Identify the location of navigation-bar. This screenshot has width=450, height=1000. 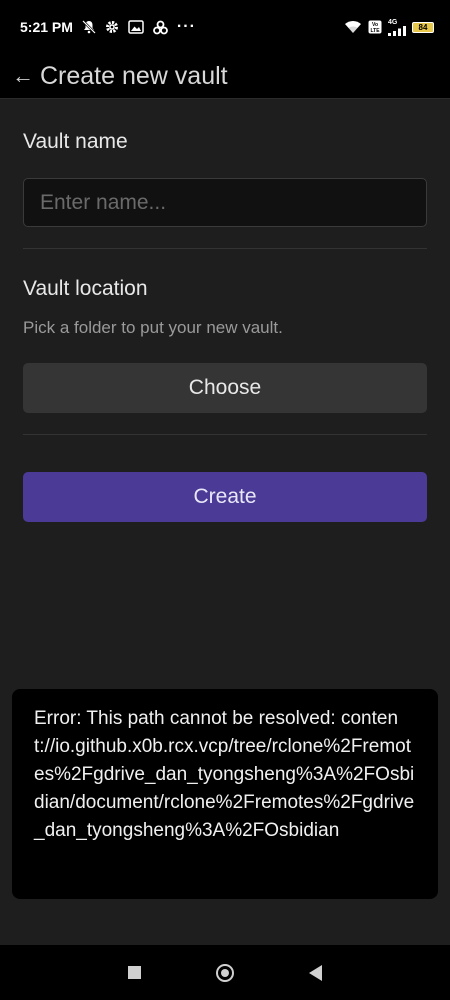
(225, 972).